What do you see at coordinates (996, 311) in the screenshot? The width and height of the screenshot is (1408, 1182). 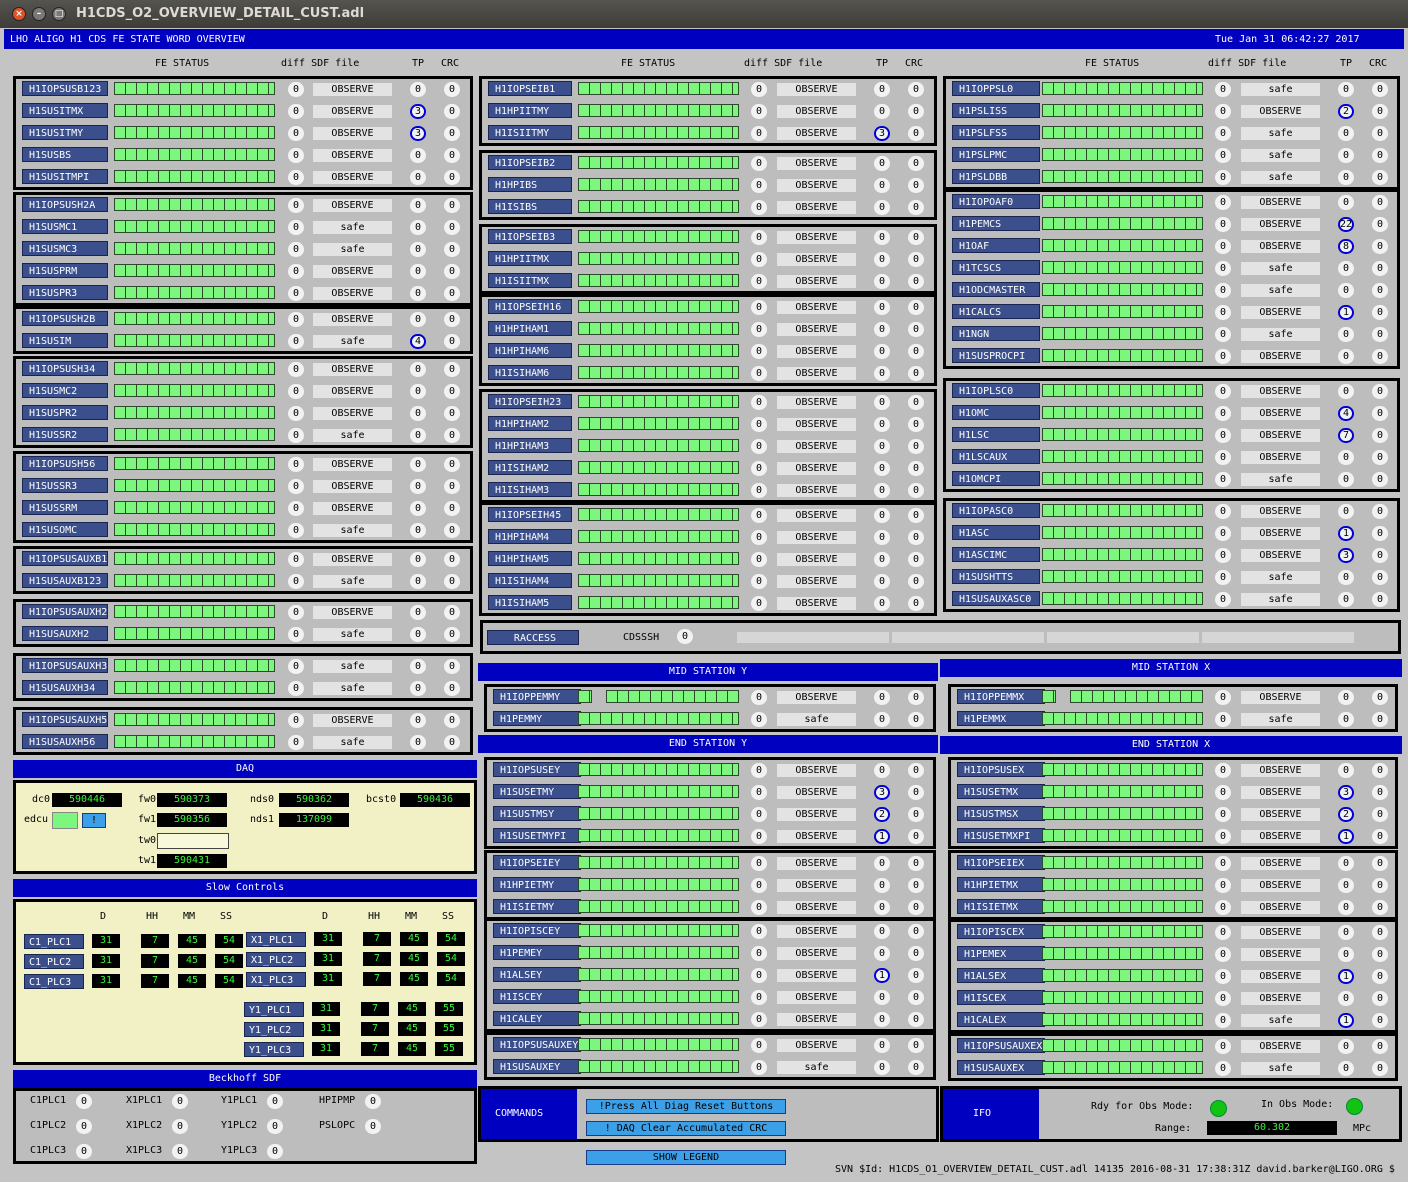 I see `fe-model-button: H1CALCS` at bounding box center [996, 311].